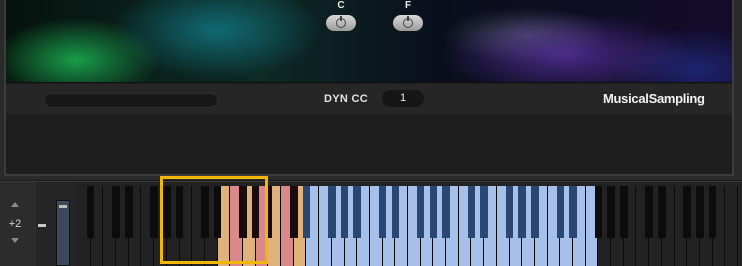 The width and height of the screenshot is (742, 266). What do you see at coordinates (731, 226) in the screenshot?
I see `white-key` at bounding box center [731, 226].